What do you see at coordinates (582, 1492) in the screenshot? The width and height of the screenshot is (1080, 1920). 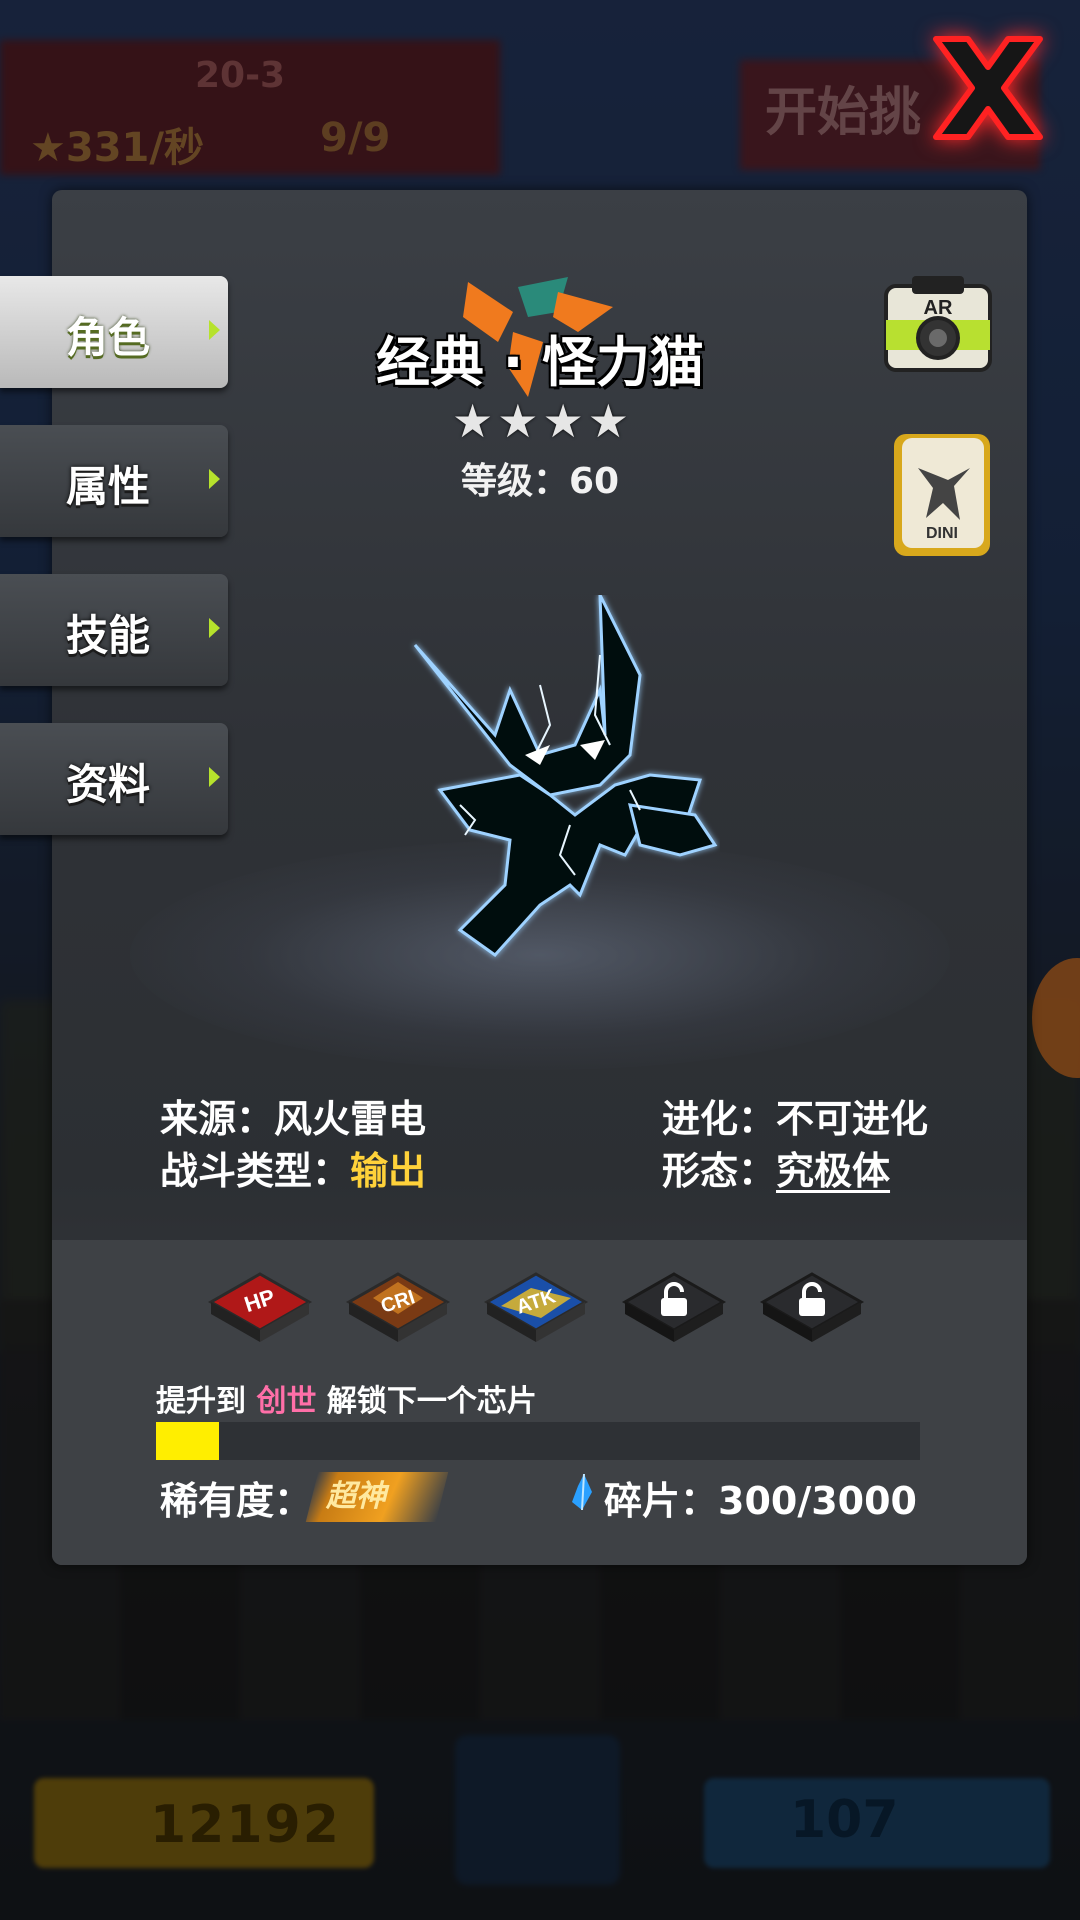 I see `shard-icon` at bounding box center [582, 1492].